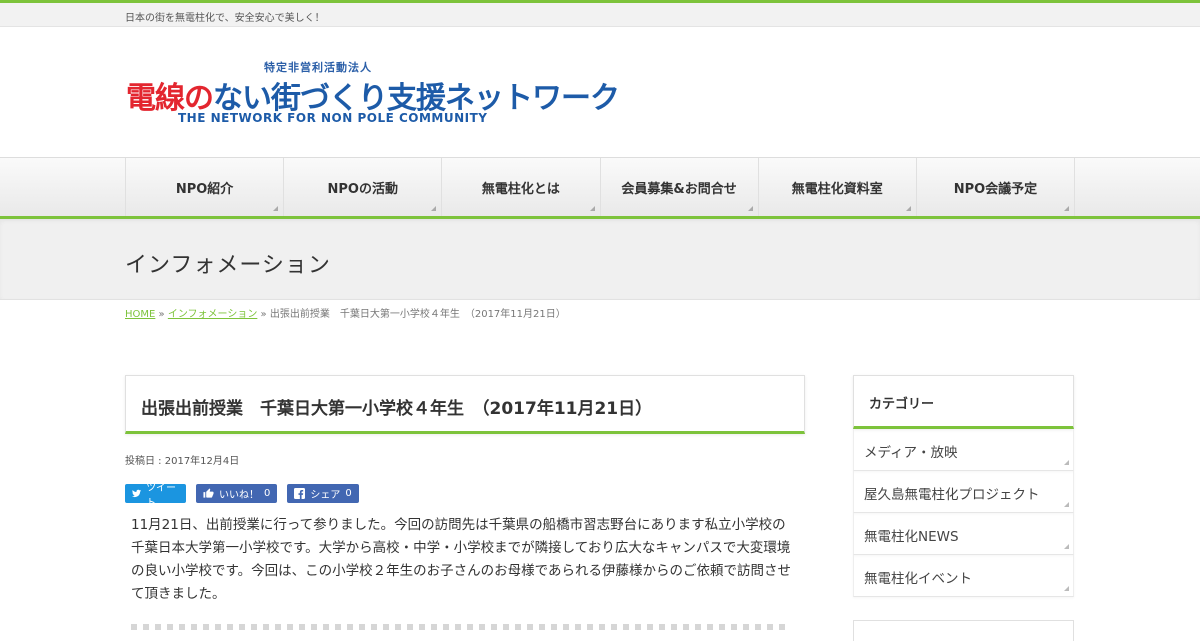 This screenshot has height=641, width=1200. I want to click on post-title: 出張出前授業 千葉日大第一小学校４年生 （2017年11月21日）, so click(397, 409).